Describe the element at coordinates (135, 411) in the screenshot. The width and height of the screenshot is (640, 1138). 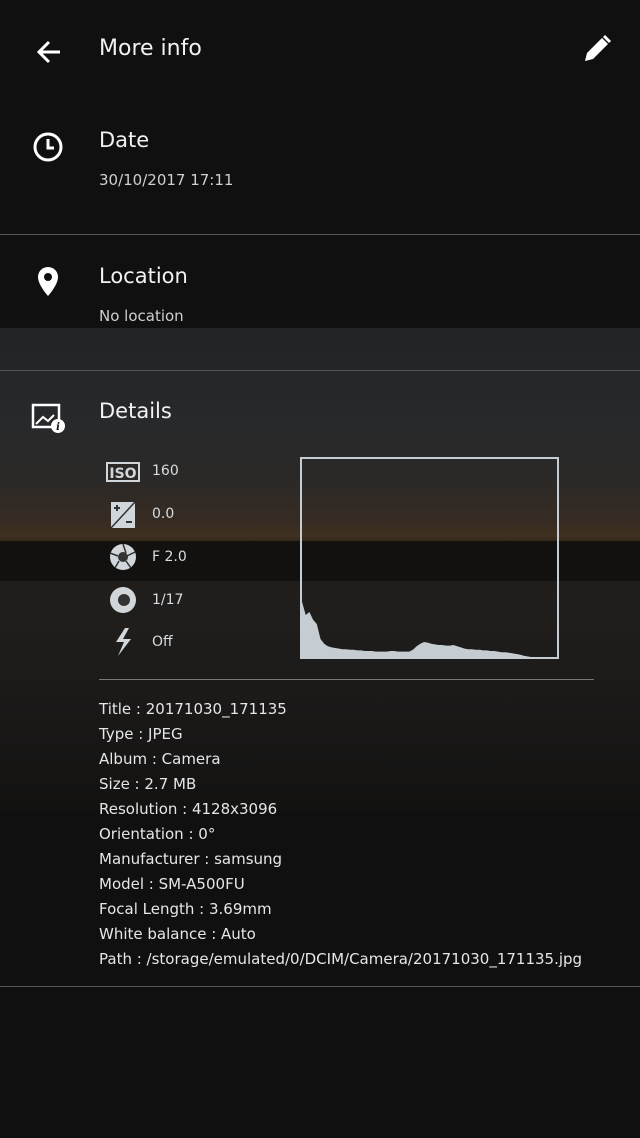
I see `details-title: Details` at that location.